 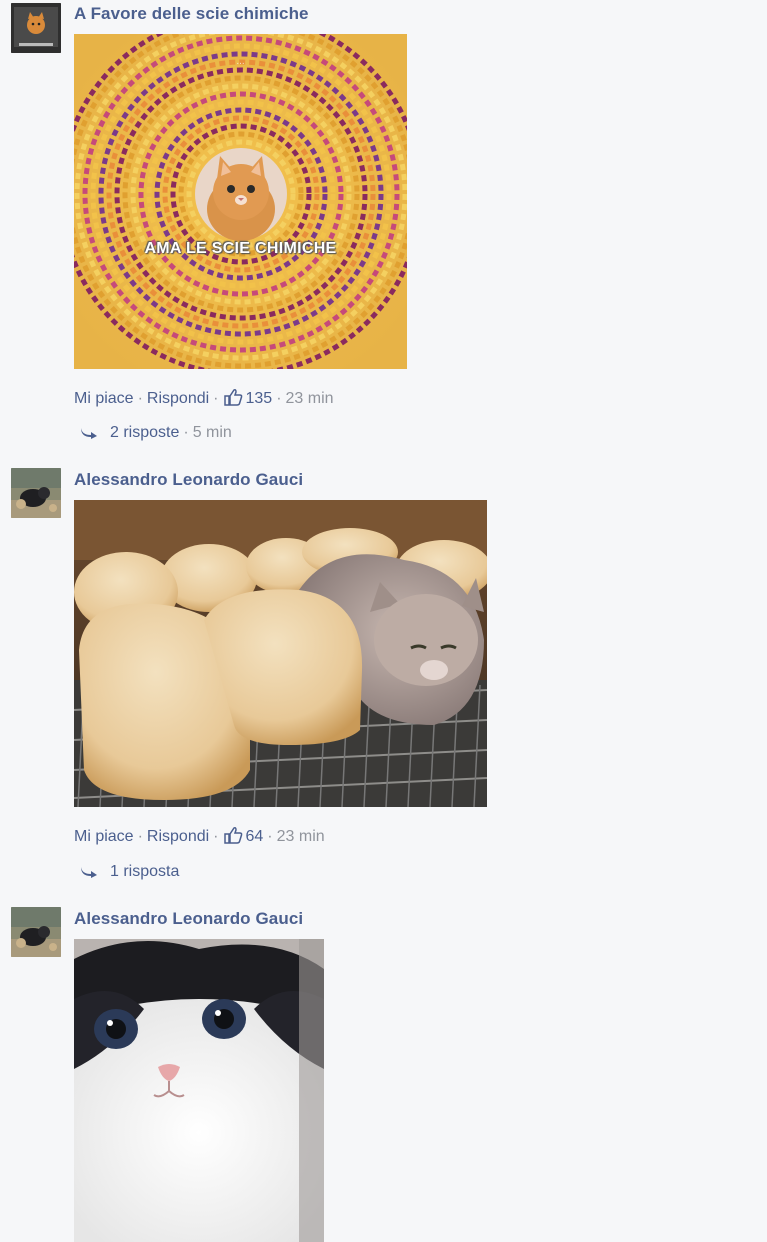 What do you see at coordinates (243, 836) in the screenshot?
I see `like-count: 64` at bounding box center [243, 836].